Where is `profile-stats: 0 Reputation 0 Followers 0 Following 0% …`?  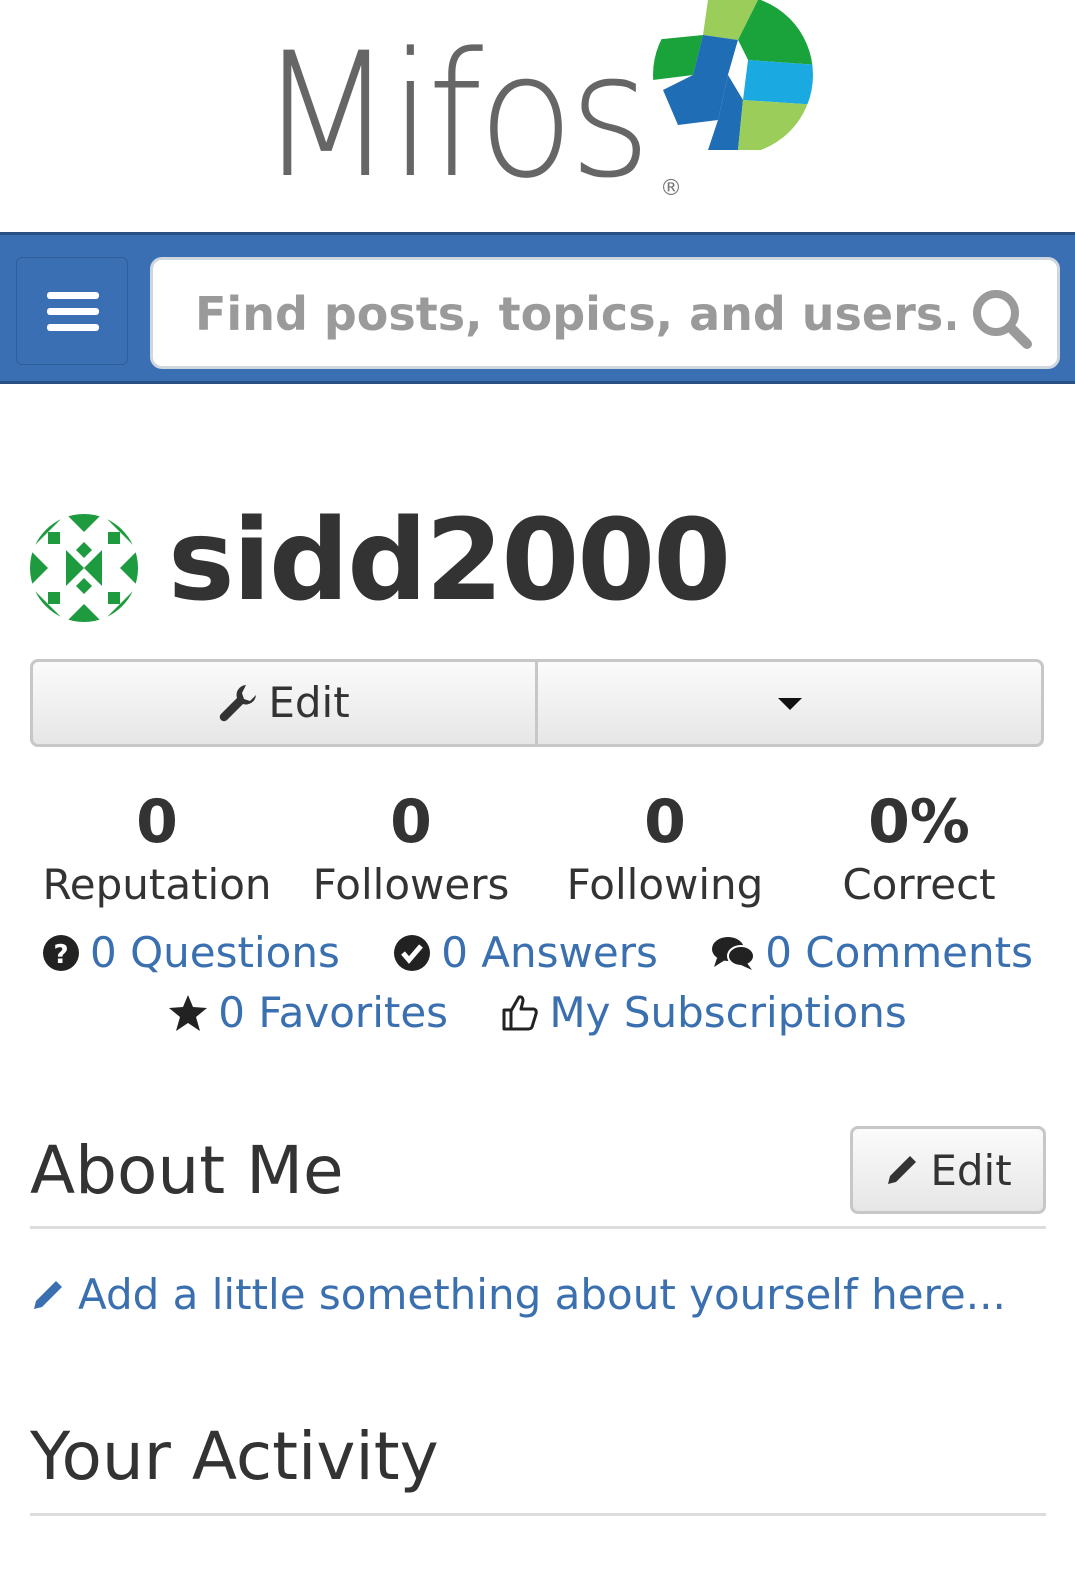 profile-stats: 0 Reputation 0 Followers 0 Following 0% … is located at coordinates (537, 847).